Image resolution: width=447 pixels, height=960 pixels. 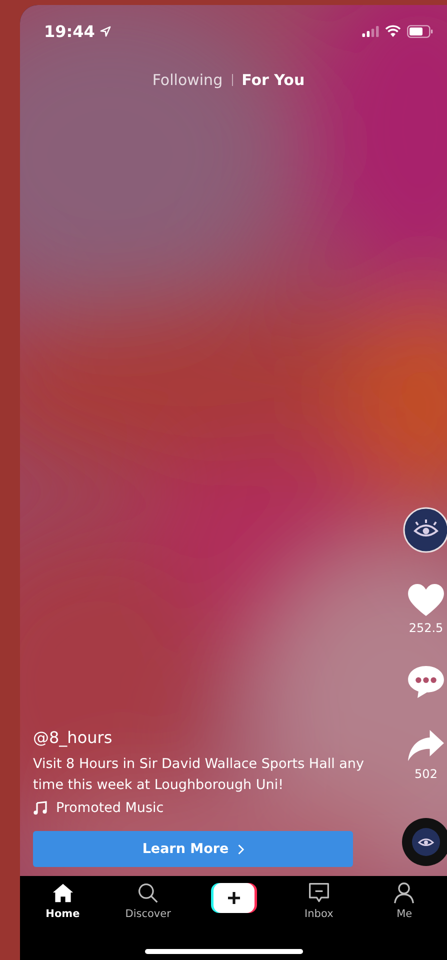 I want to click on plus-icon, so click(x=233, y=898).